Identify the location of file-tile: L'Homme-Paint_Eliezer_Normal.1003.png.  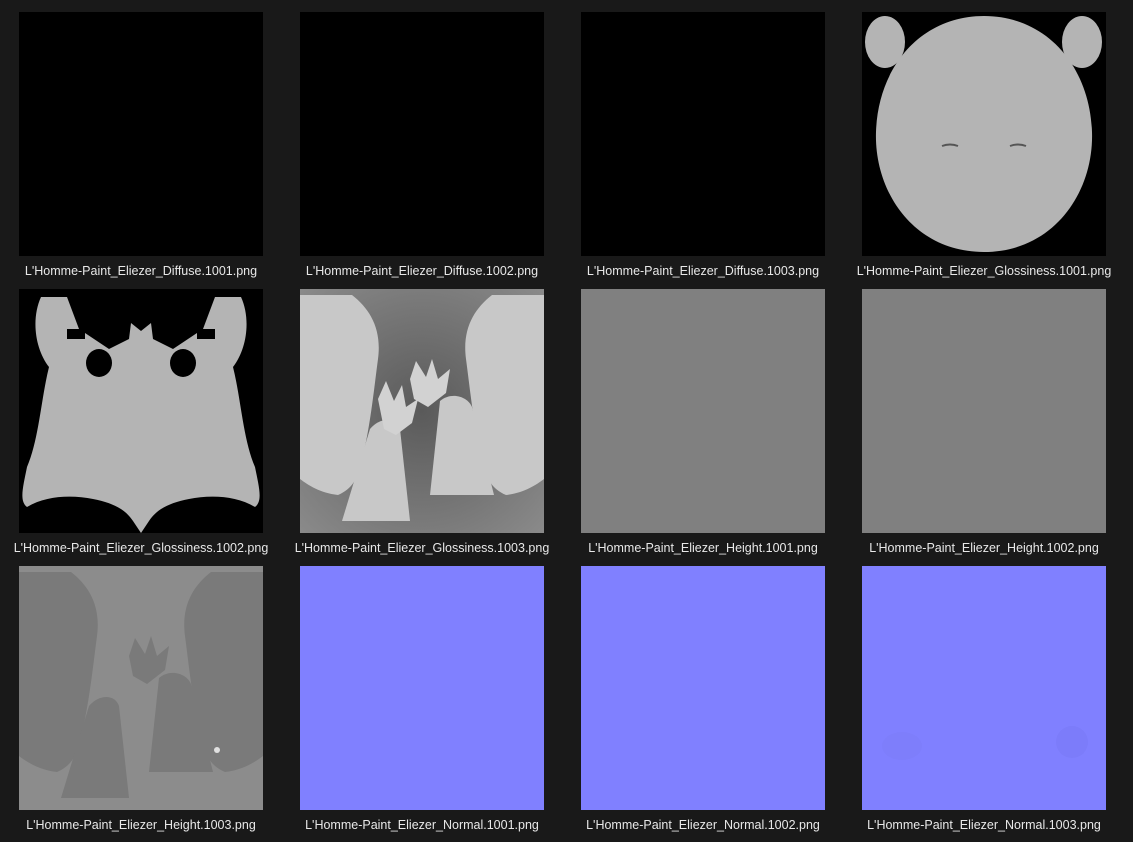
(992, 704).